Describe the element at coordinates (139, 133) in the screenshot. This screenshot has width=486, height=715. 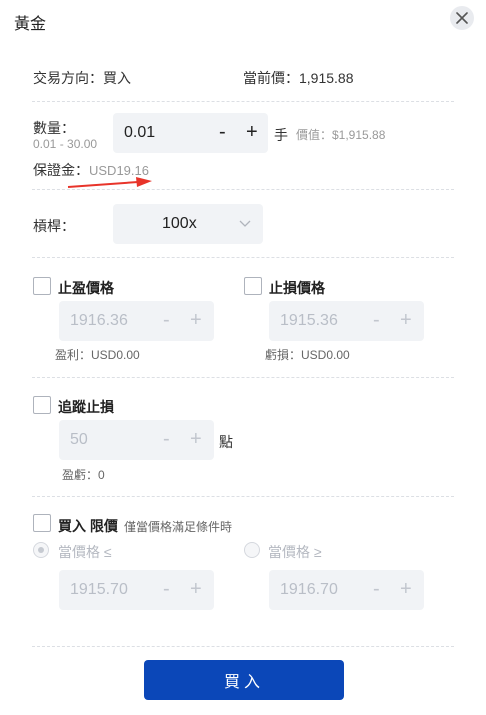
I see `quantity-input: 0.01` at that location.